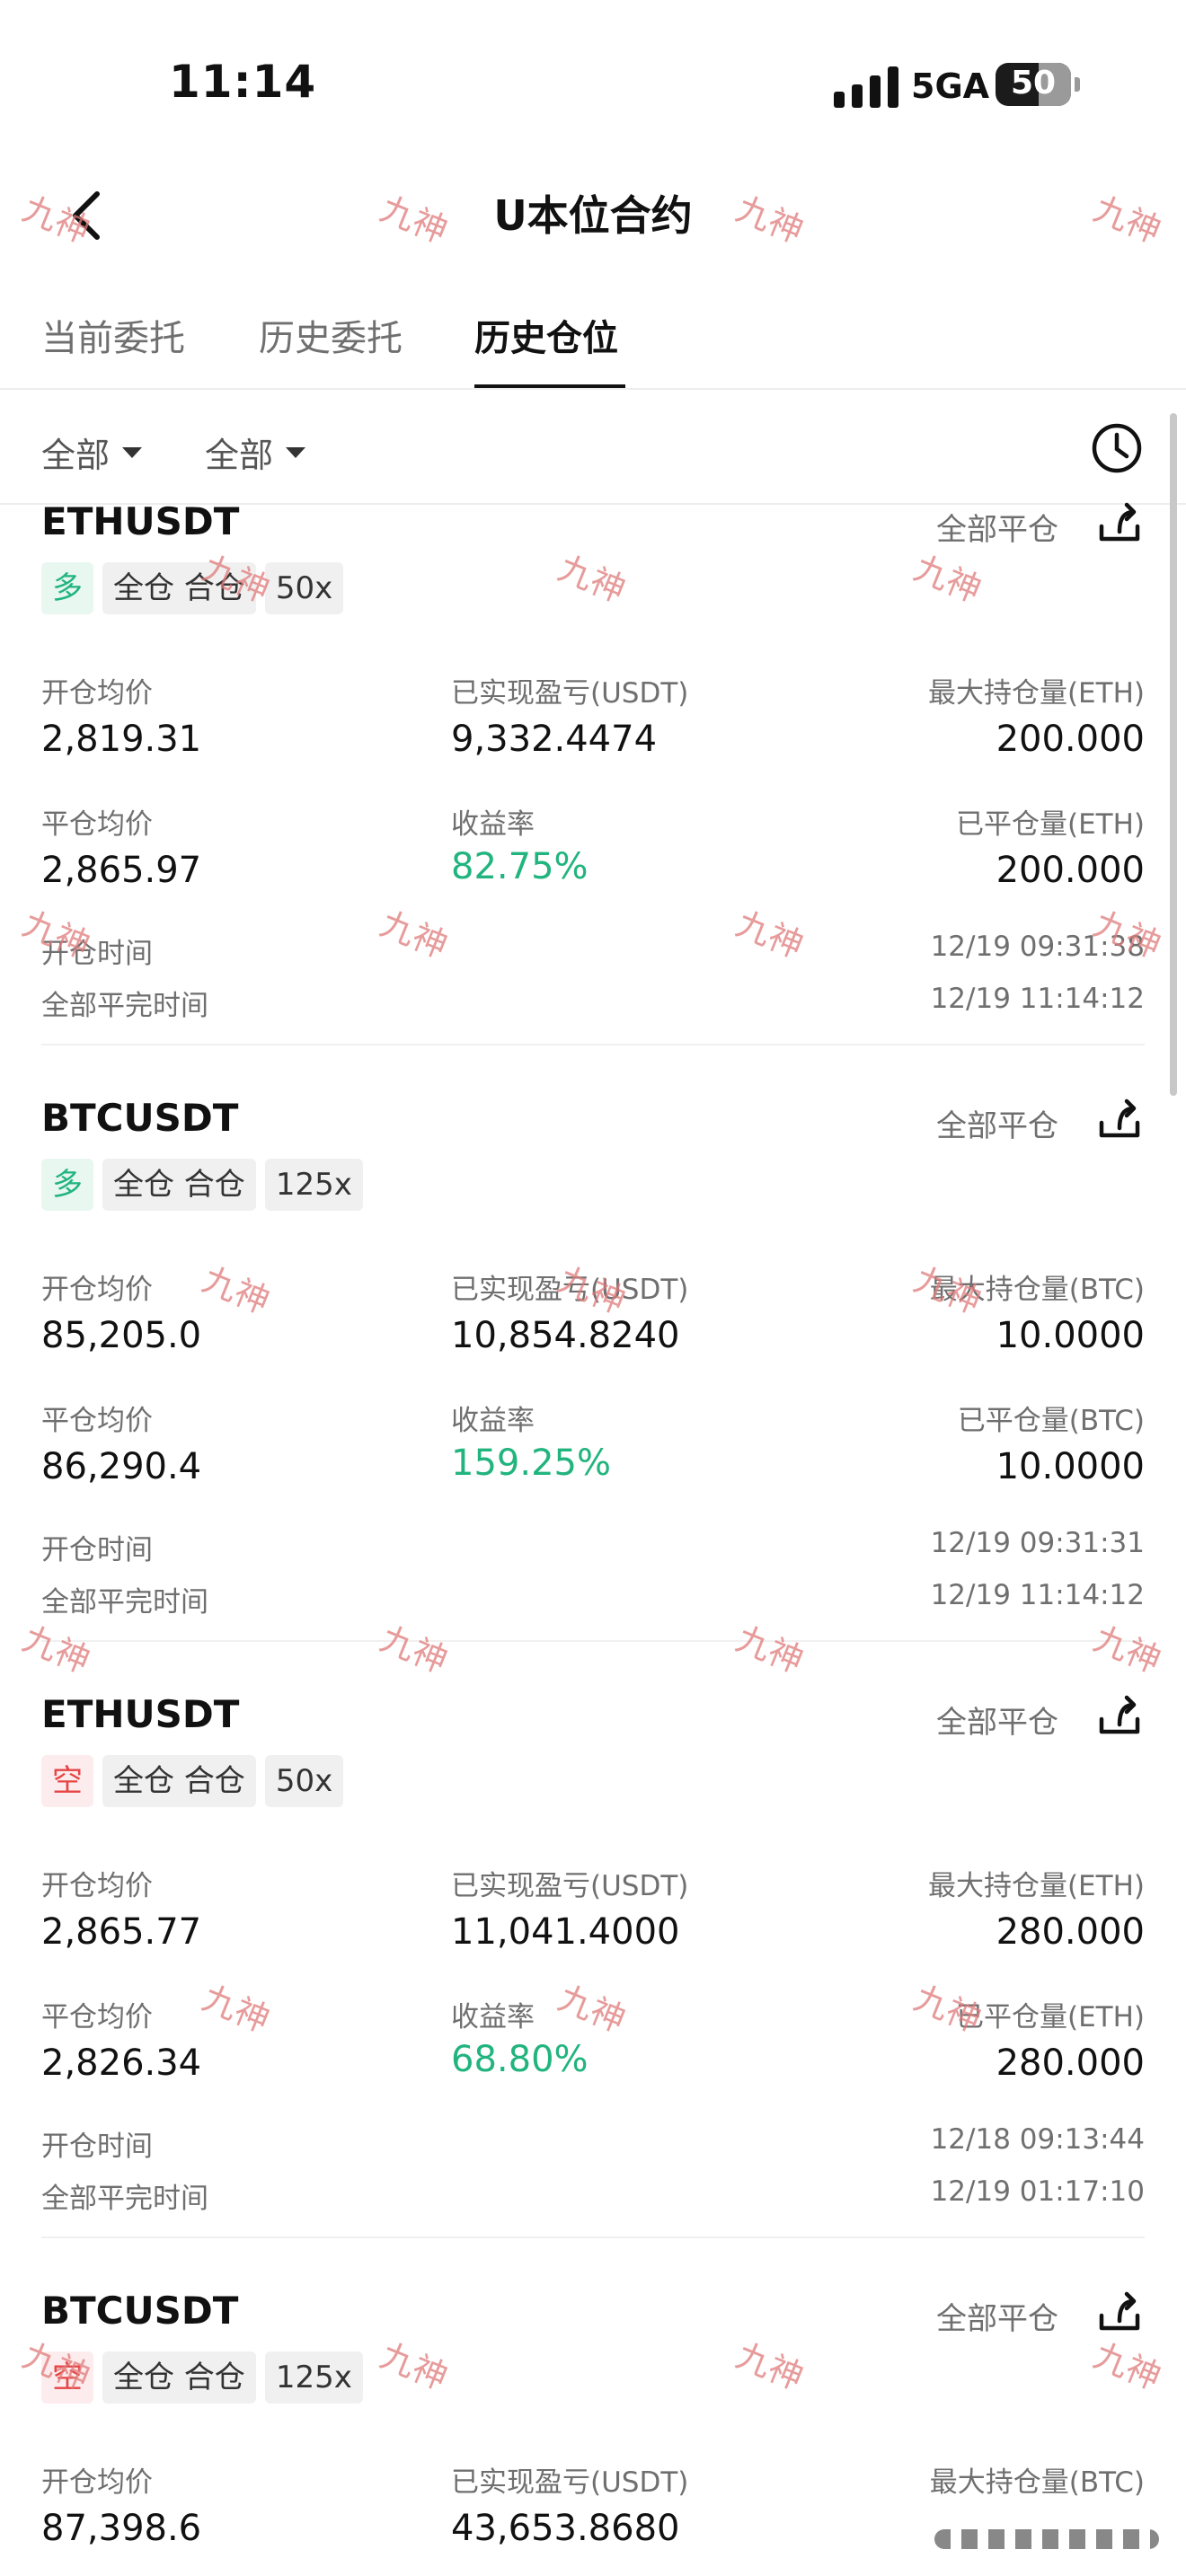  Describe the element at coordinates (546, 335) in the screenshot. I see `tab-position-history: 历史仓位` at that location.